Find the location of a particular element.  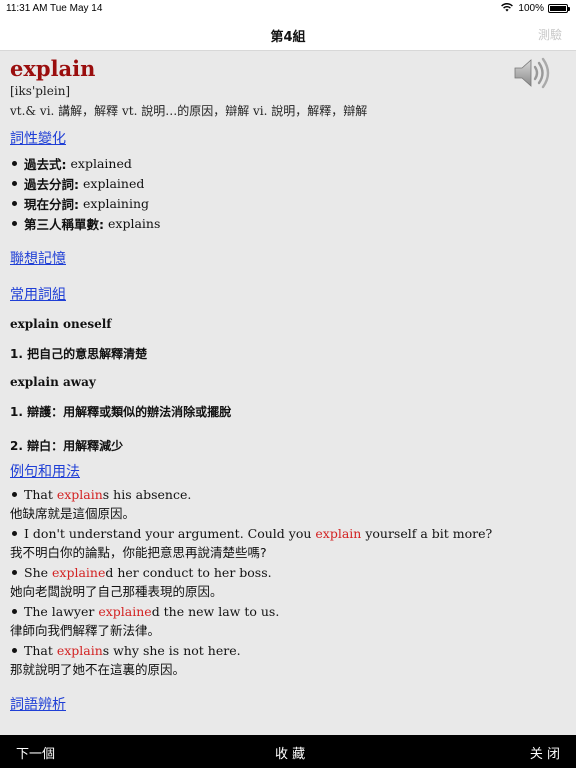

status-time: 11:31 AM is located at coordinates (27, 8).